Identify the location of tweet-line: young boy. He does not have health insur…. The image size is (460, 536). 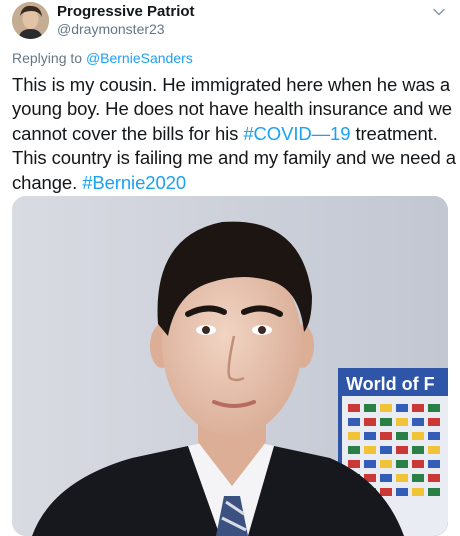
(232, 109).